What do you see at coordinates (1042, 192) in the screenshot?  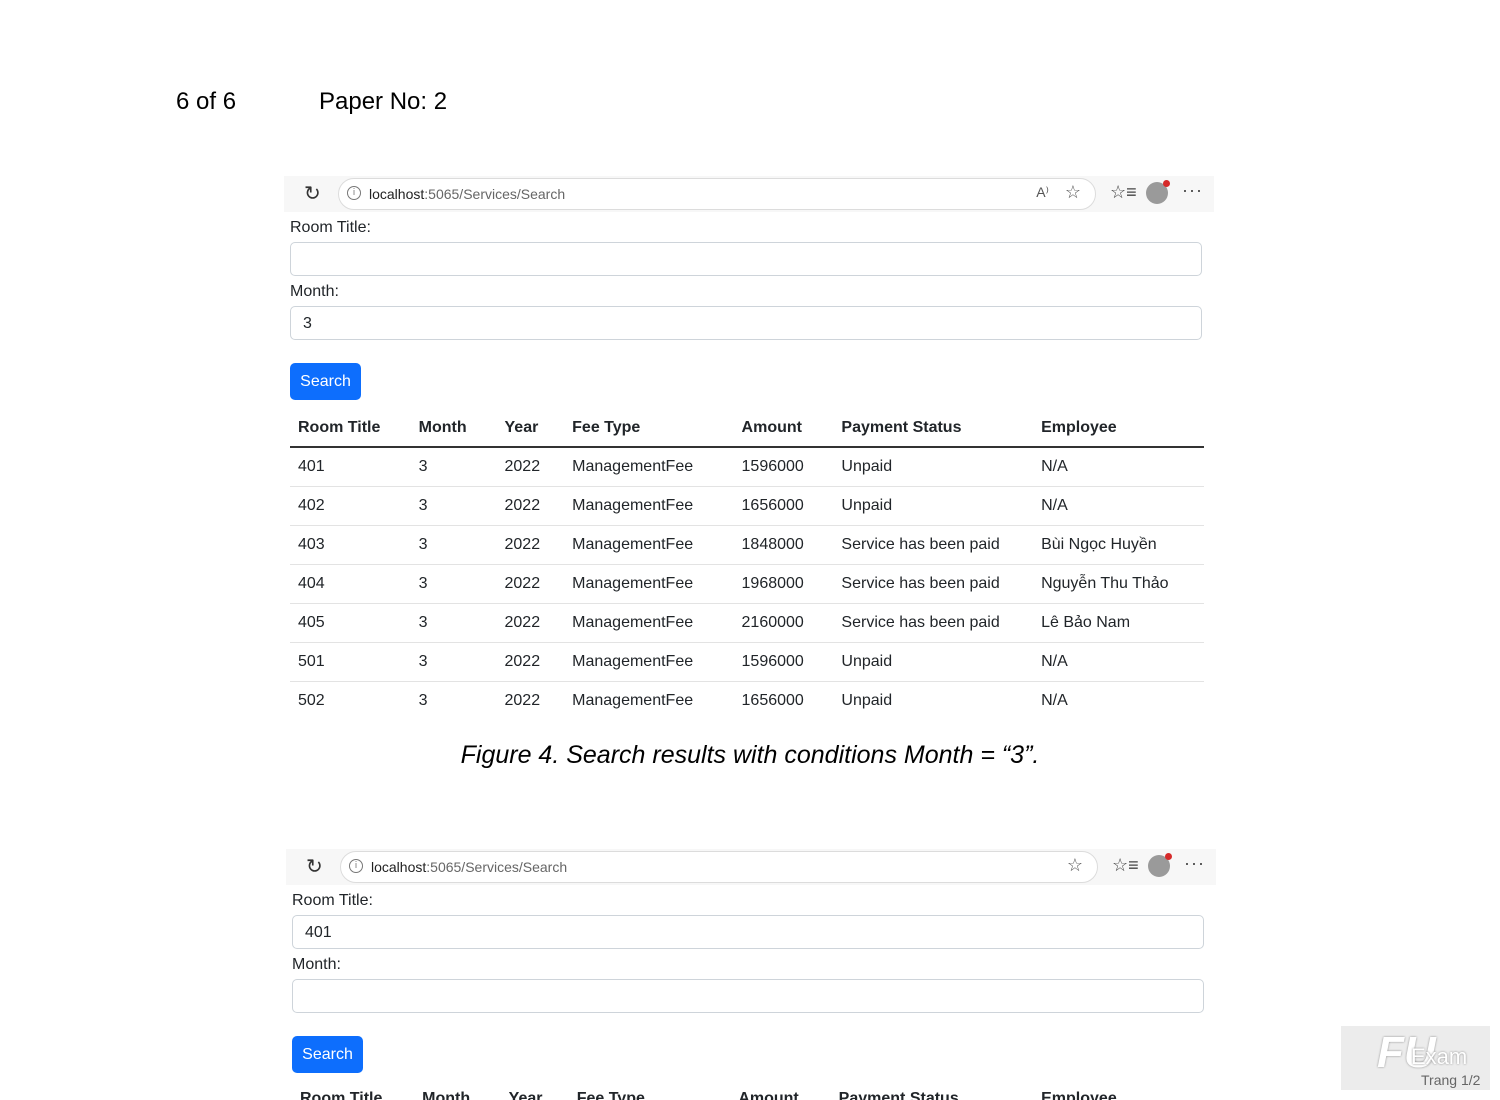 I see `read-aloud-icon: A⁾` at bounding box center [1042, 192].